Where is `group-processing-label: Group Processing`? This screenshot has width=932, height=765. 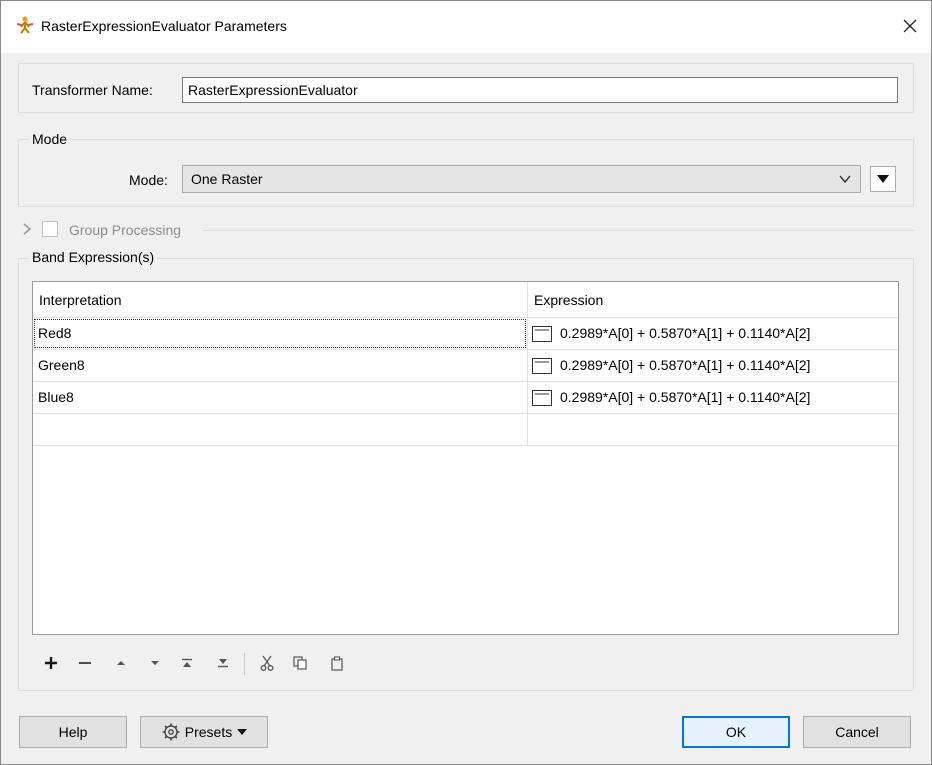 group-processing-label: Group Processing is located at coordinates (125, 230).